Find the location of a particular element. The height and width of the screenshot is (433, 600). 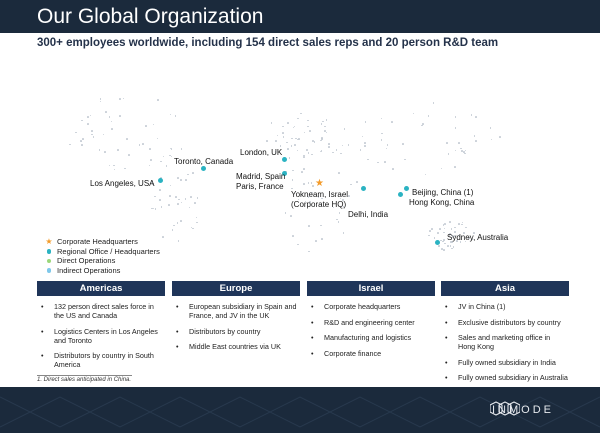

footnote: 1. Direct sales anticipated in China. is located at coordinates (84, 380).